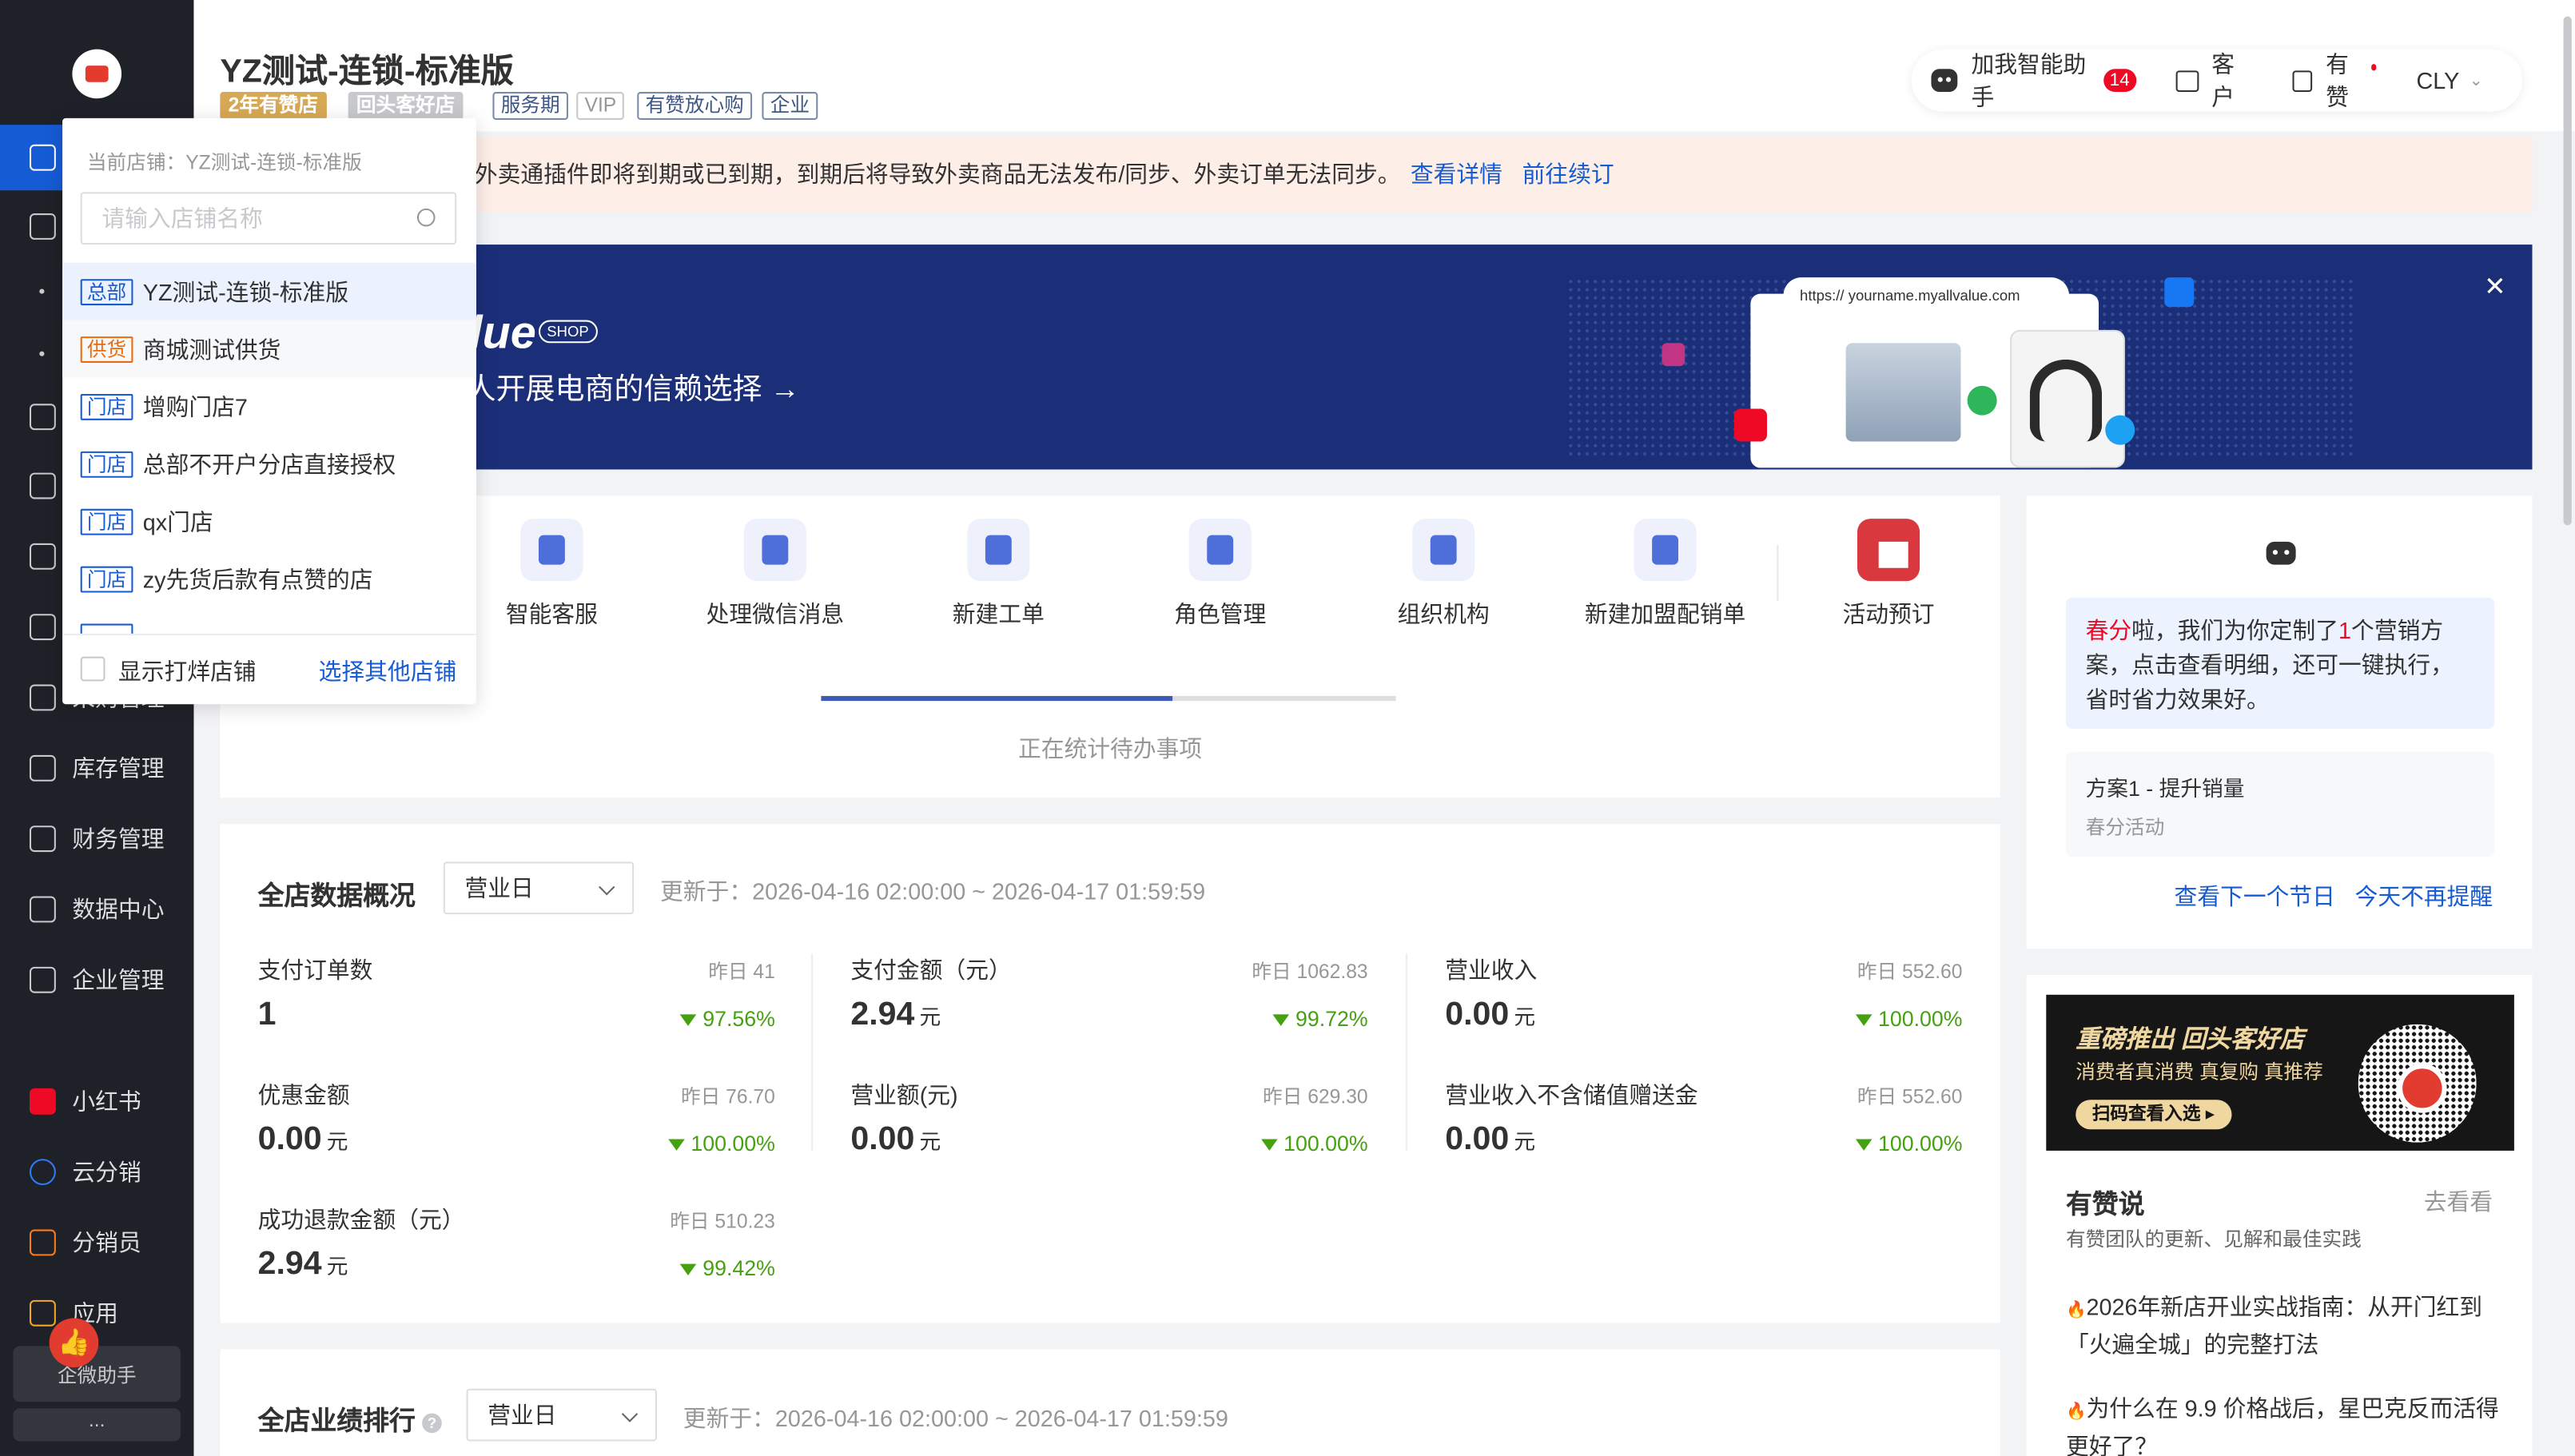 The height and width of the screenshot is (1456, 2575). I want to click on ranking-title: 全店业绩排行?, so click(350, 1418).